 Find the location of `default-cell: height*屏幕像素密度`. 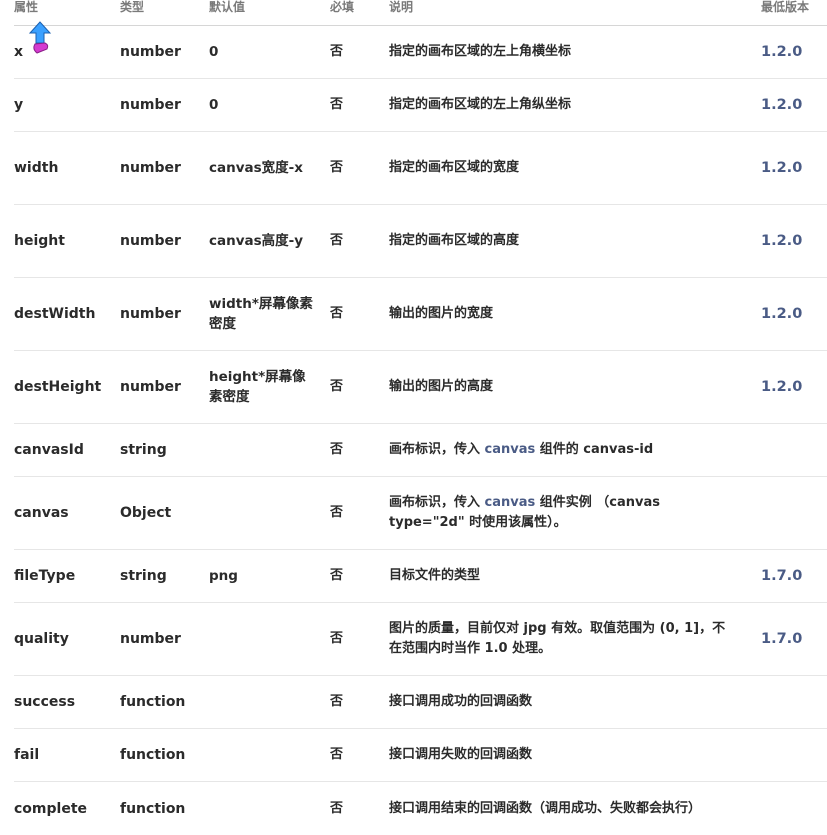

default-cell: height*屏幕像素密度 is located at coordinates (261, 387).